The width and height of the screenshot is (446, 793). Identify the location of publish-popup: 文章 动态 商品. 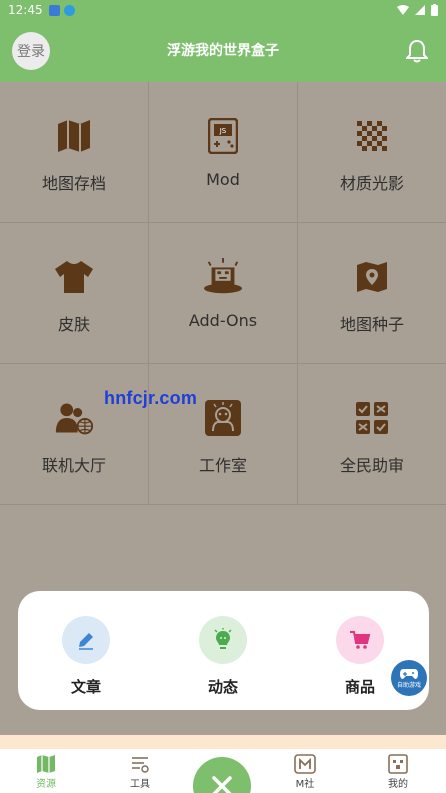
(223, 650).